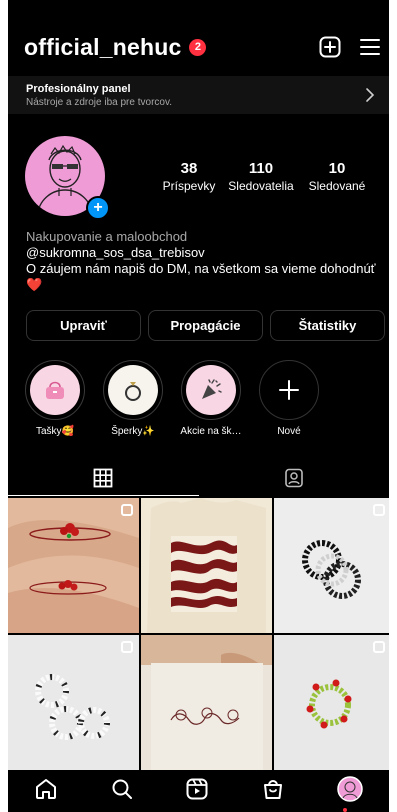 This screenshot has width=397, height=812. Describe the element at coordinates (98, 208) in the screenshot. I see `add-story-icon: +` at that location.